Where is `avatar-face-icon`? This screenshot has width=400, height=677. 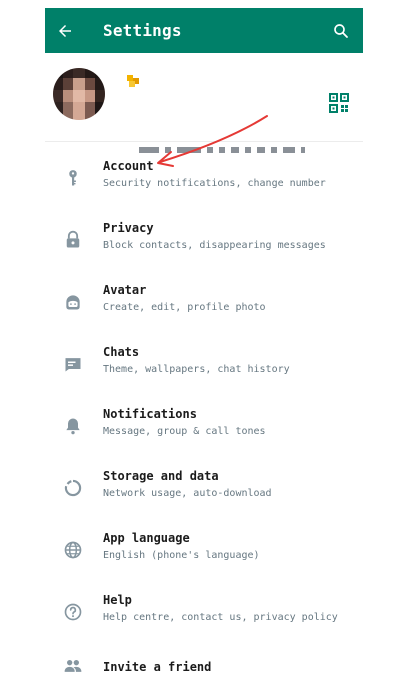
avatar-face-icon is located at coordinates (73, 302).